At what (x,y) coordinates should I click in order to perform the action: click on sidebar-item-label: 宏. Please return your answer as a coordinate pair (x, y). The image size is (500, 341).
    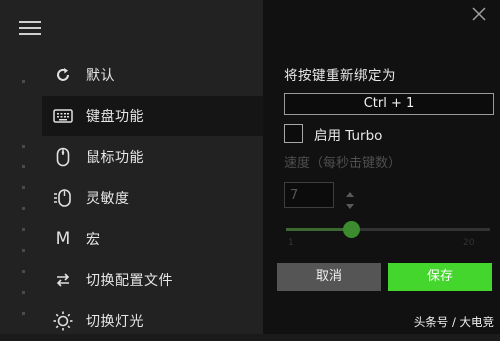
    Looking at the image, I should click on (93, 240).